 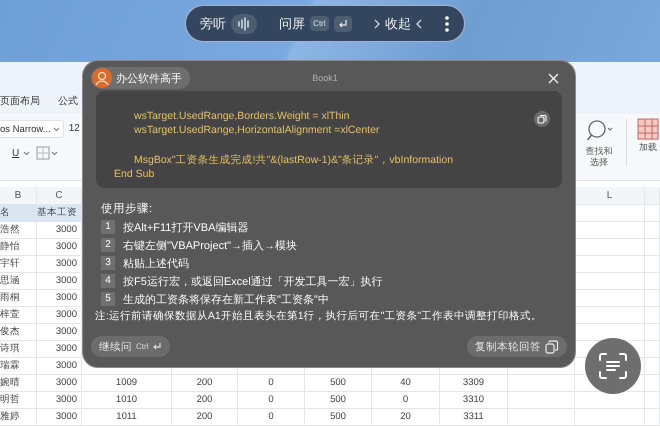 What do you see at coordinates (293, 160) in the screenshot?
I see `code-line: MsgBox"工资条生成完成!共"&(lastRow-1)&"条记录"，vbInformation` at bounding box center [293, 160].